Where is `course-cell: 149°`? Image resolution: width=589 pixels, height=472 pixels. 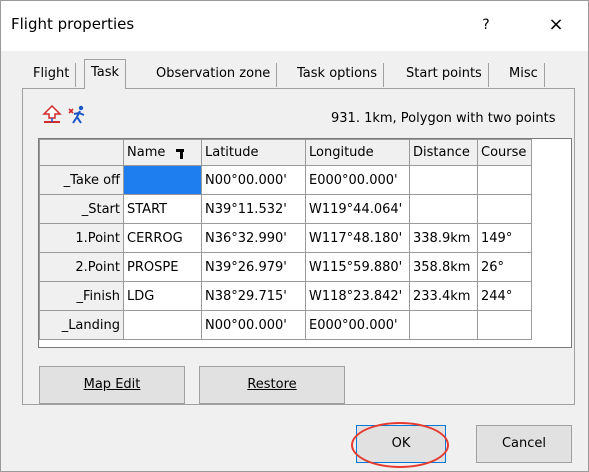 course-cell: 149° is located at coordinates (504, 238).